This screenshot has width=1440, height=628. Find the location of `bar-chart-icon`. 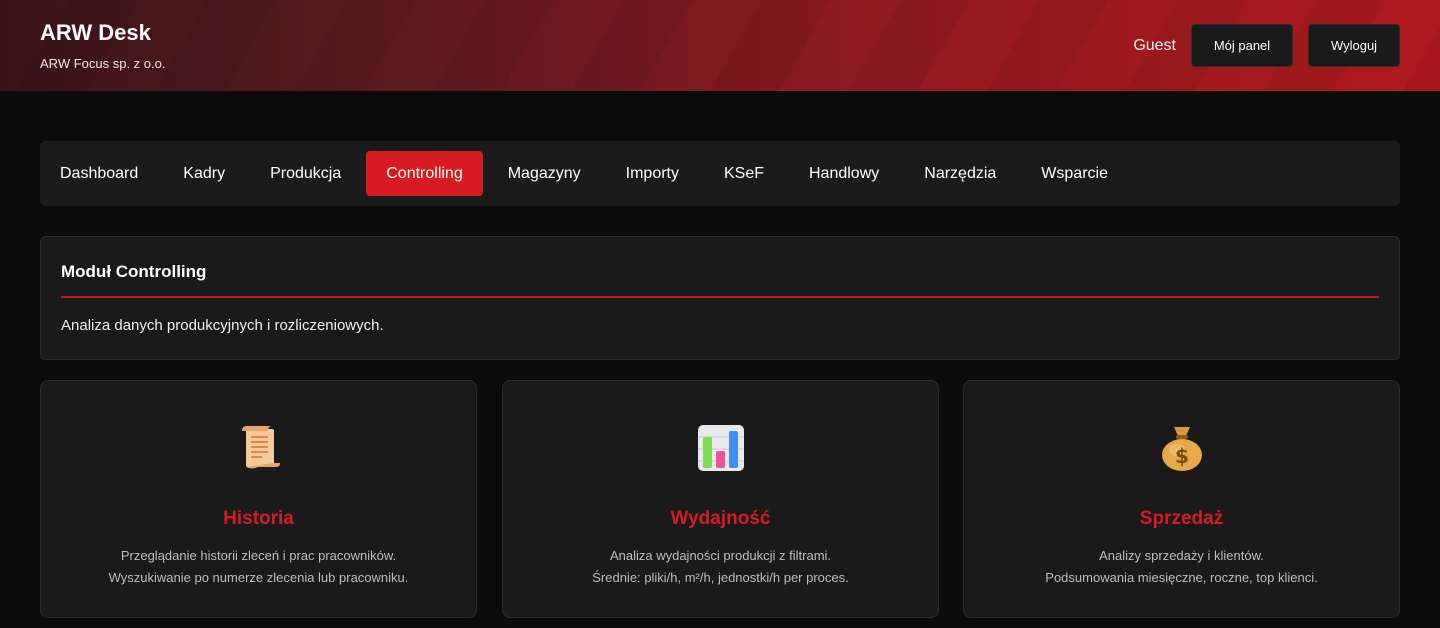

bar-chart-icon is located at coordinates (721, 448).